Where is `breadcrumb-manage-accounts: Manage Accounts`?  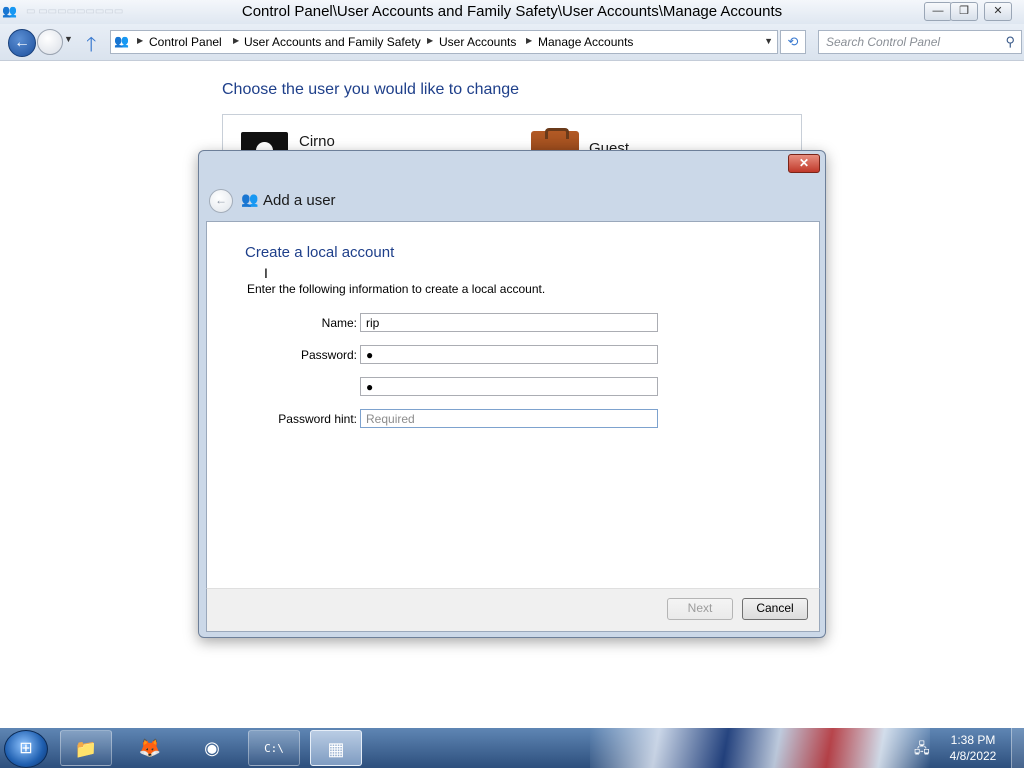 breadcrumb-manage-accounts: Manage Accounts is located at coordinates (585, 42).